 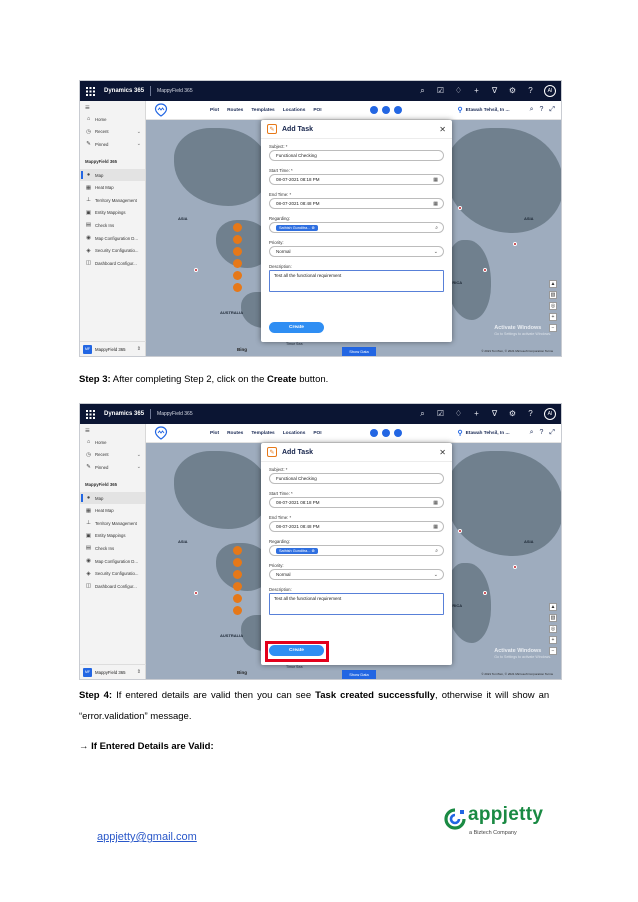 What do you see at coordinates (112, 187) in the screenshot?
I see `sidebar-item-heat-map: ▦ Heat Map` at bounding box center [112, 187].